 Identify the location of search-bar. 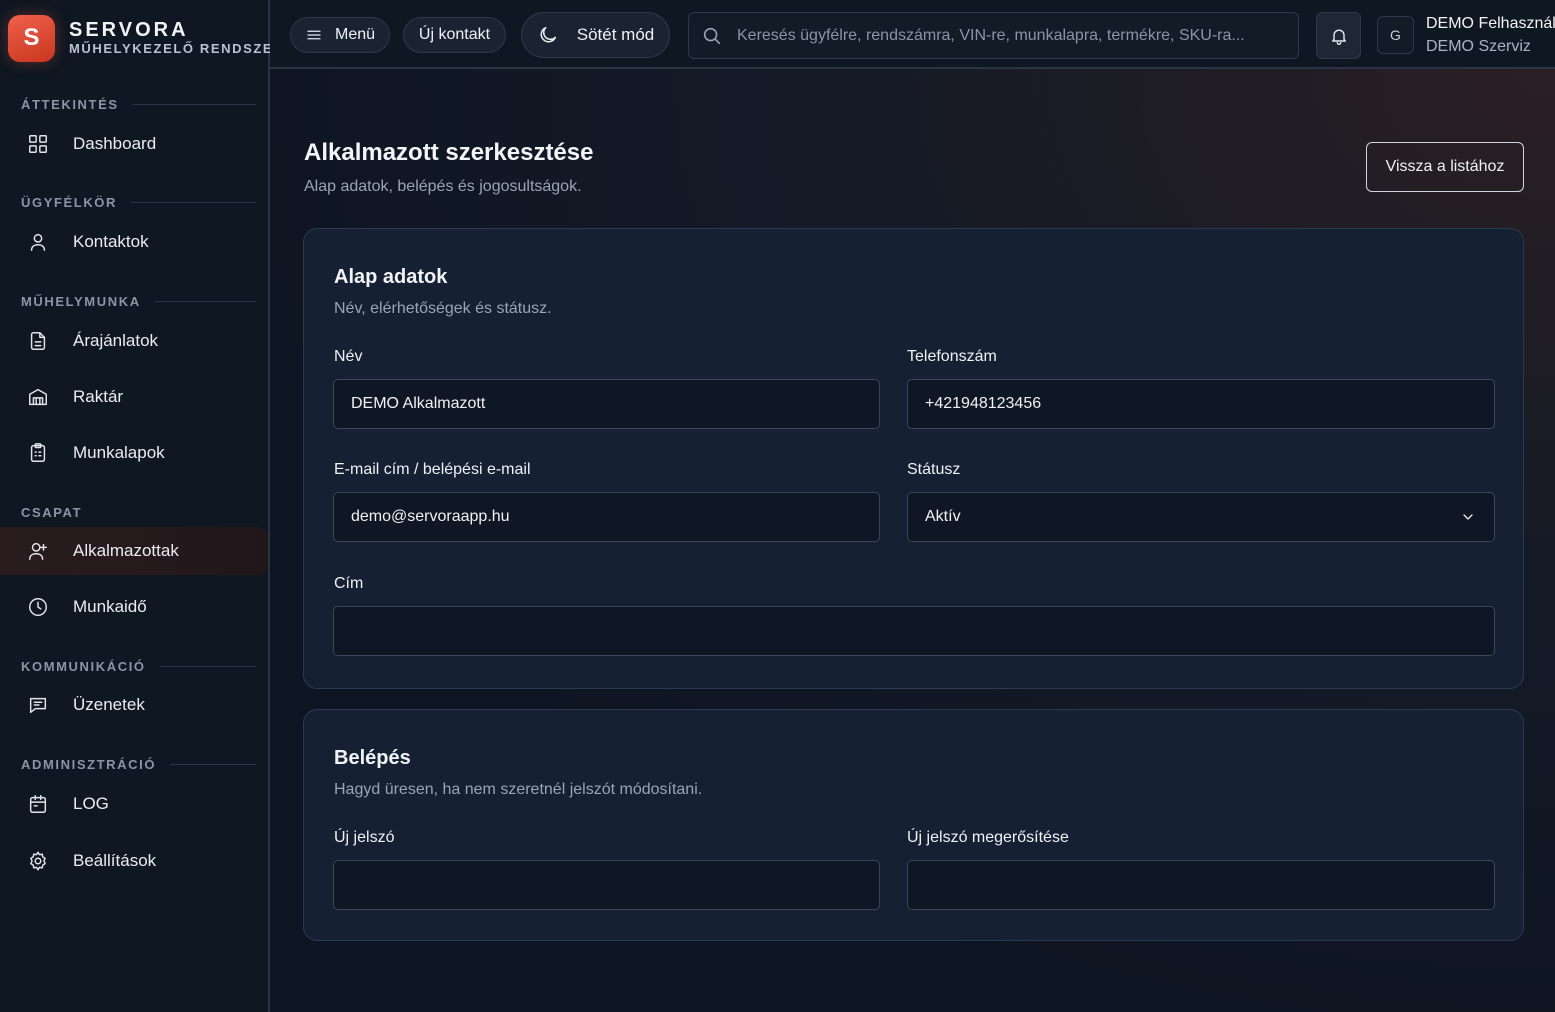
(993, 35).